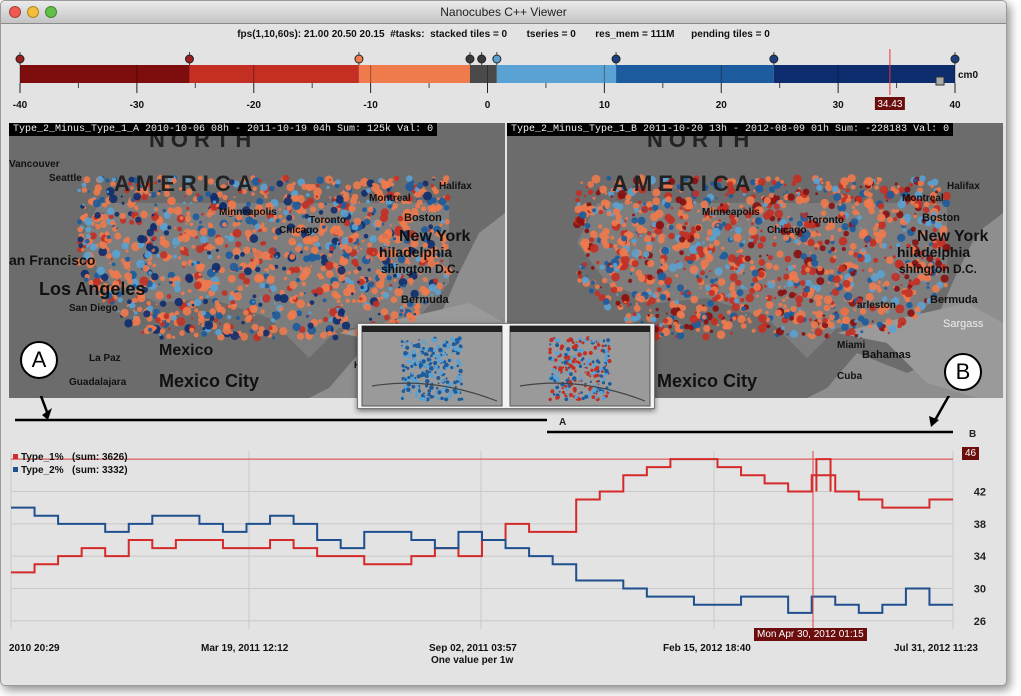 This screenshot has height=696, width=1021. I want to click on fps-readout: fps(1,10,60s): 21.00 20.50 20.15, so click(311, 34).